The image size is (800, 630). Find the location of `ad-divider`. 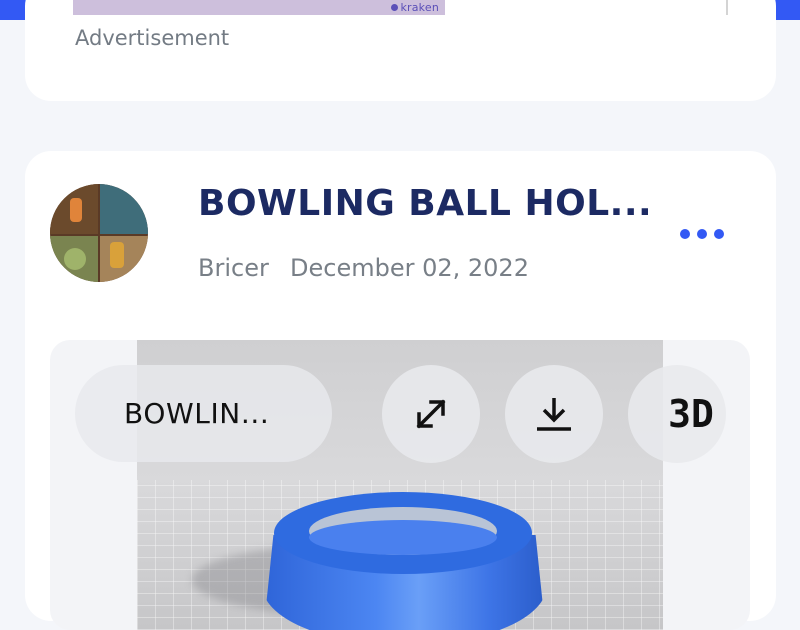

ad-divider is located at coordinates (727, 7).